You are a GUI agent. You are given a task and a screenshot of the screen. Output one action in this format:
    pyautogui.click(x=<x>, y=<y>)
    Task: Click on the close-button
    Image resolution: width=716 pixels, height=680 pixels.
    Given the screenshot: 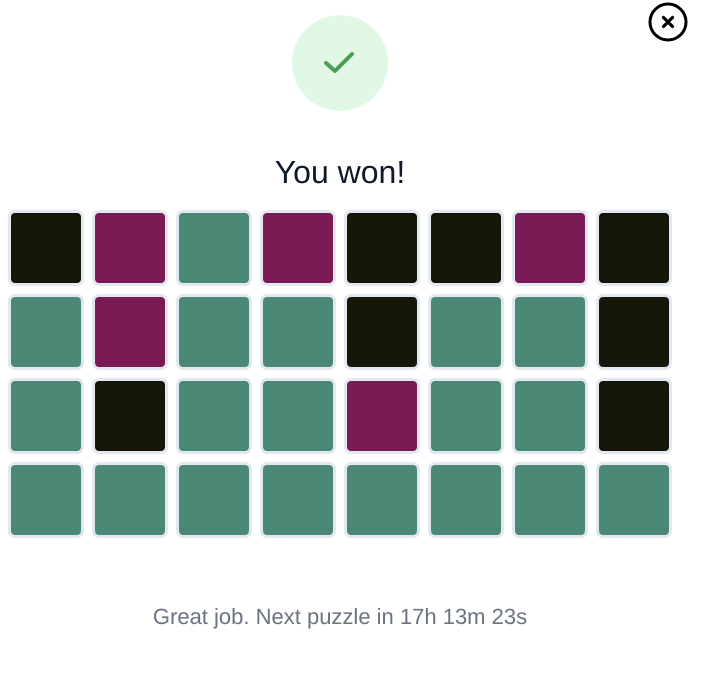 What is the action you would take?
    pyautogui.click(x=668, y=22)
    